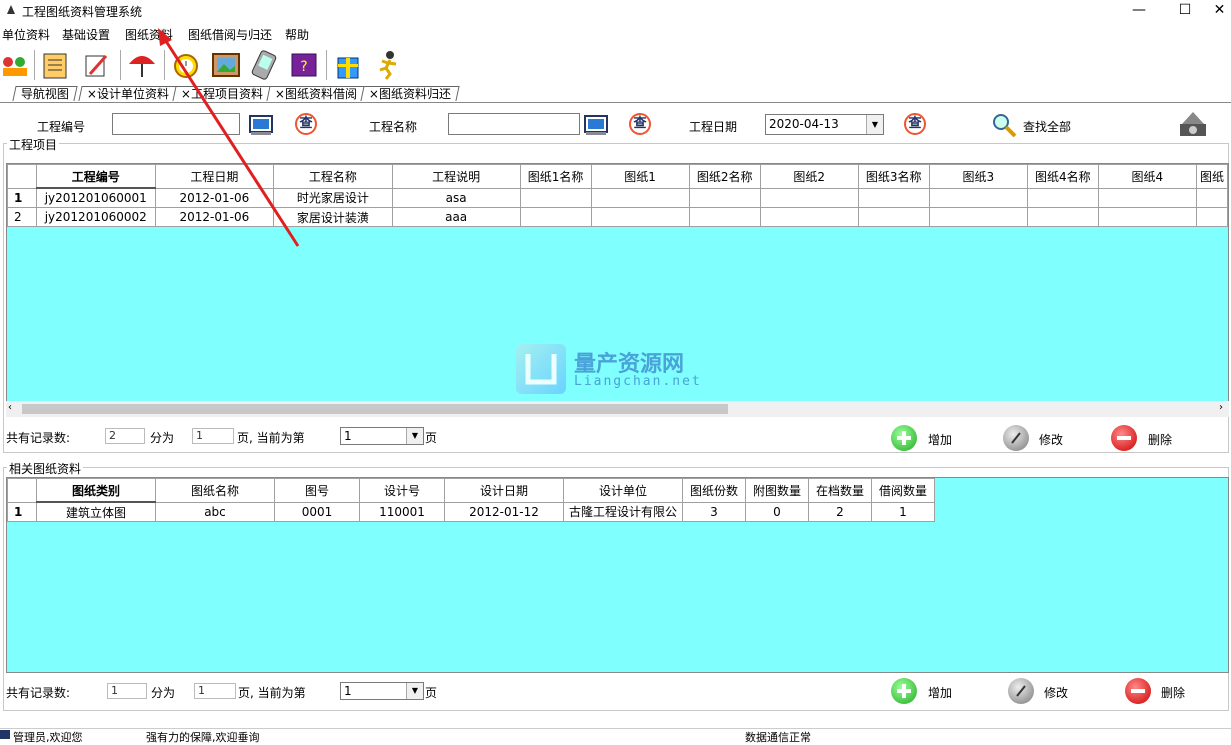 The height and width of the screenshot is (745, 1231). What do you see at coordinates (95, 197) in the screenshot?
I see `table-cell: jy201201060001` at bounding box center [95, 197].